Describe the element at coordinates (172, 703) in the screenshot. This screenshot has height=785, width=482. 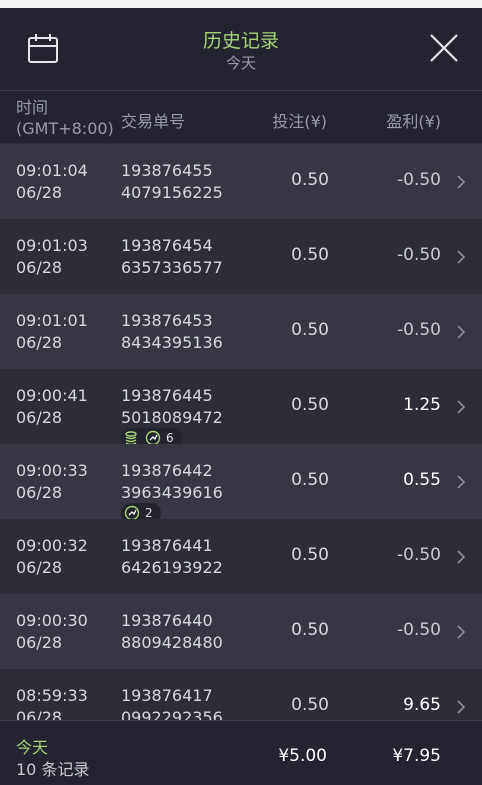
I see `row-order-id: 193876417 0992292356` at that location.